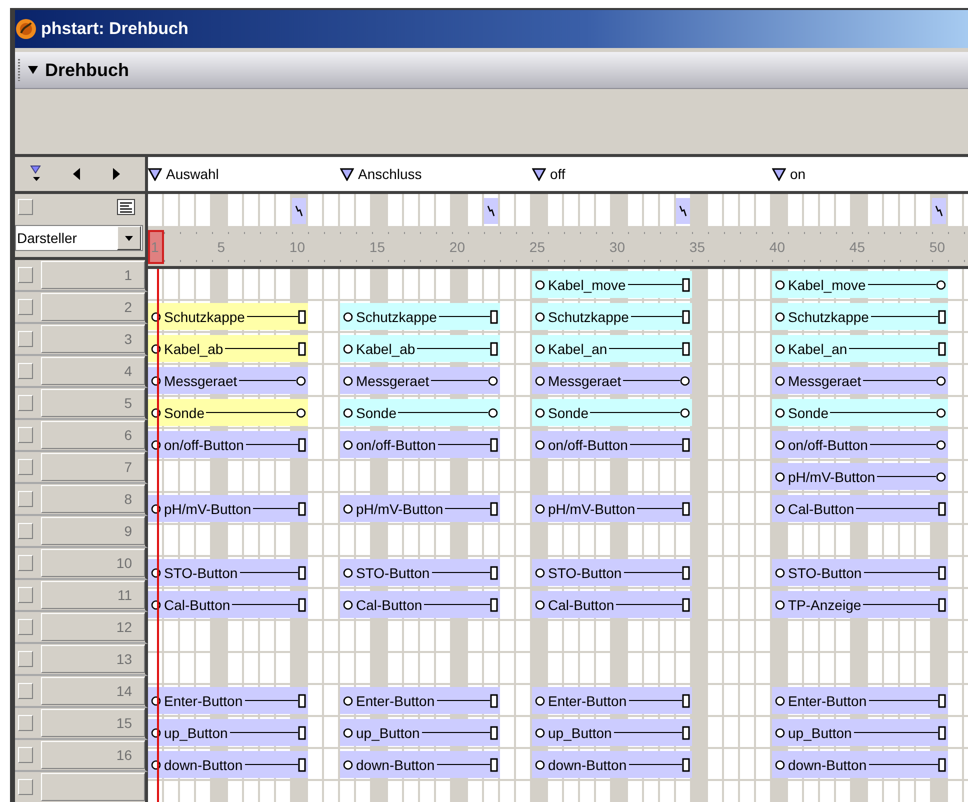  I want to click on sprite-bar: TP-Anzeige, so click(860, 604).